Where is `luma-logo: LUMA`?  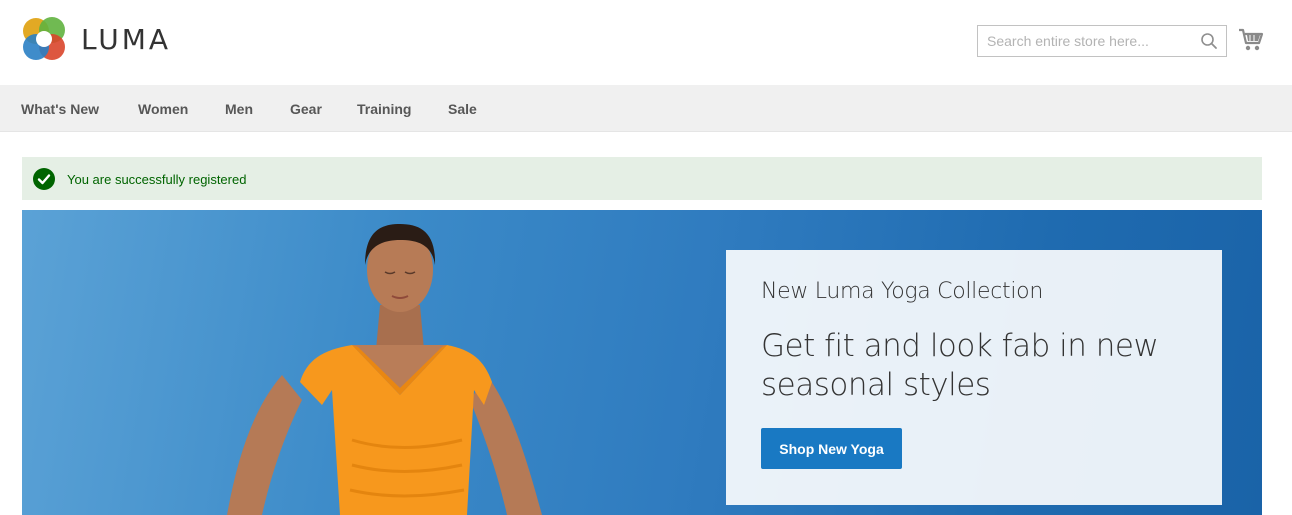 luma-logo: LUMA is located at coordinates (101, 39).